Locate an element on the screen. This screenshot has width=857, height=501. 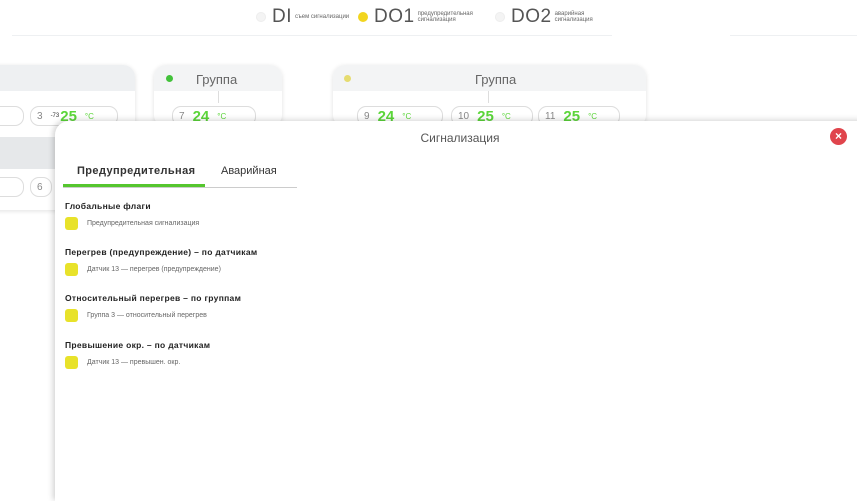
status-di: DI съем сигнализации is located at coordinates (305, 16).